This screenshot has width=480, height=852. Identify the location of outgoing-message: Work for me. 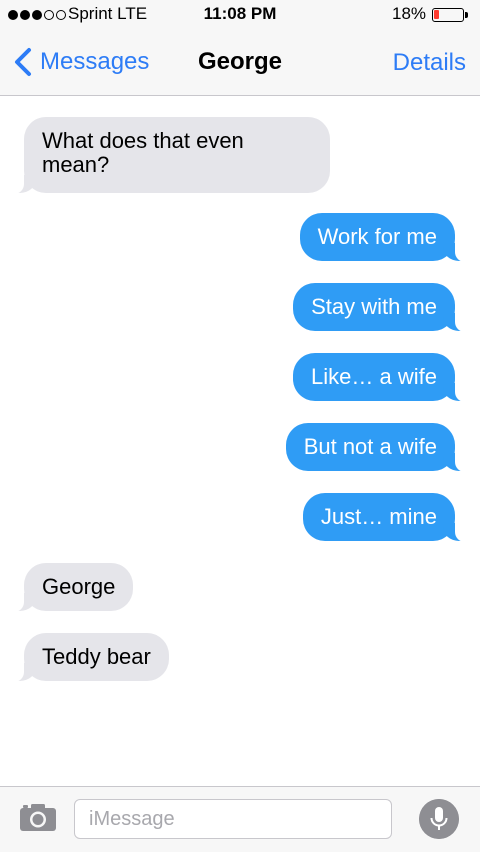
(382, 237).